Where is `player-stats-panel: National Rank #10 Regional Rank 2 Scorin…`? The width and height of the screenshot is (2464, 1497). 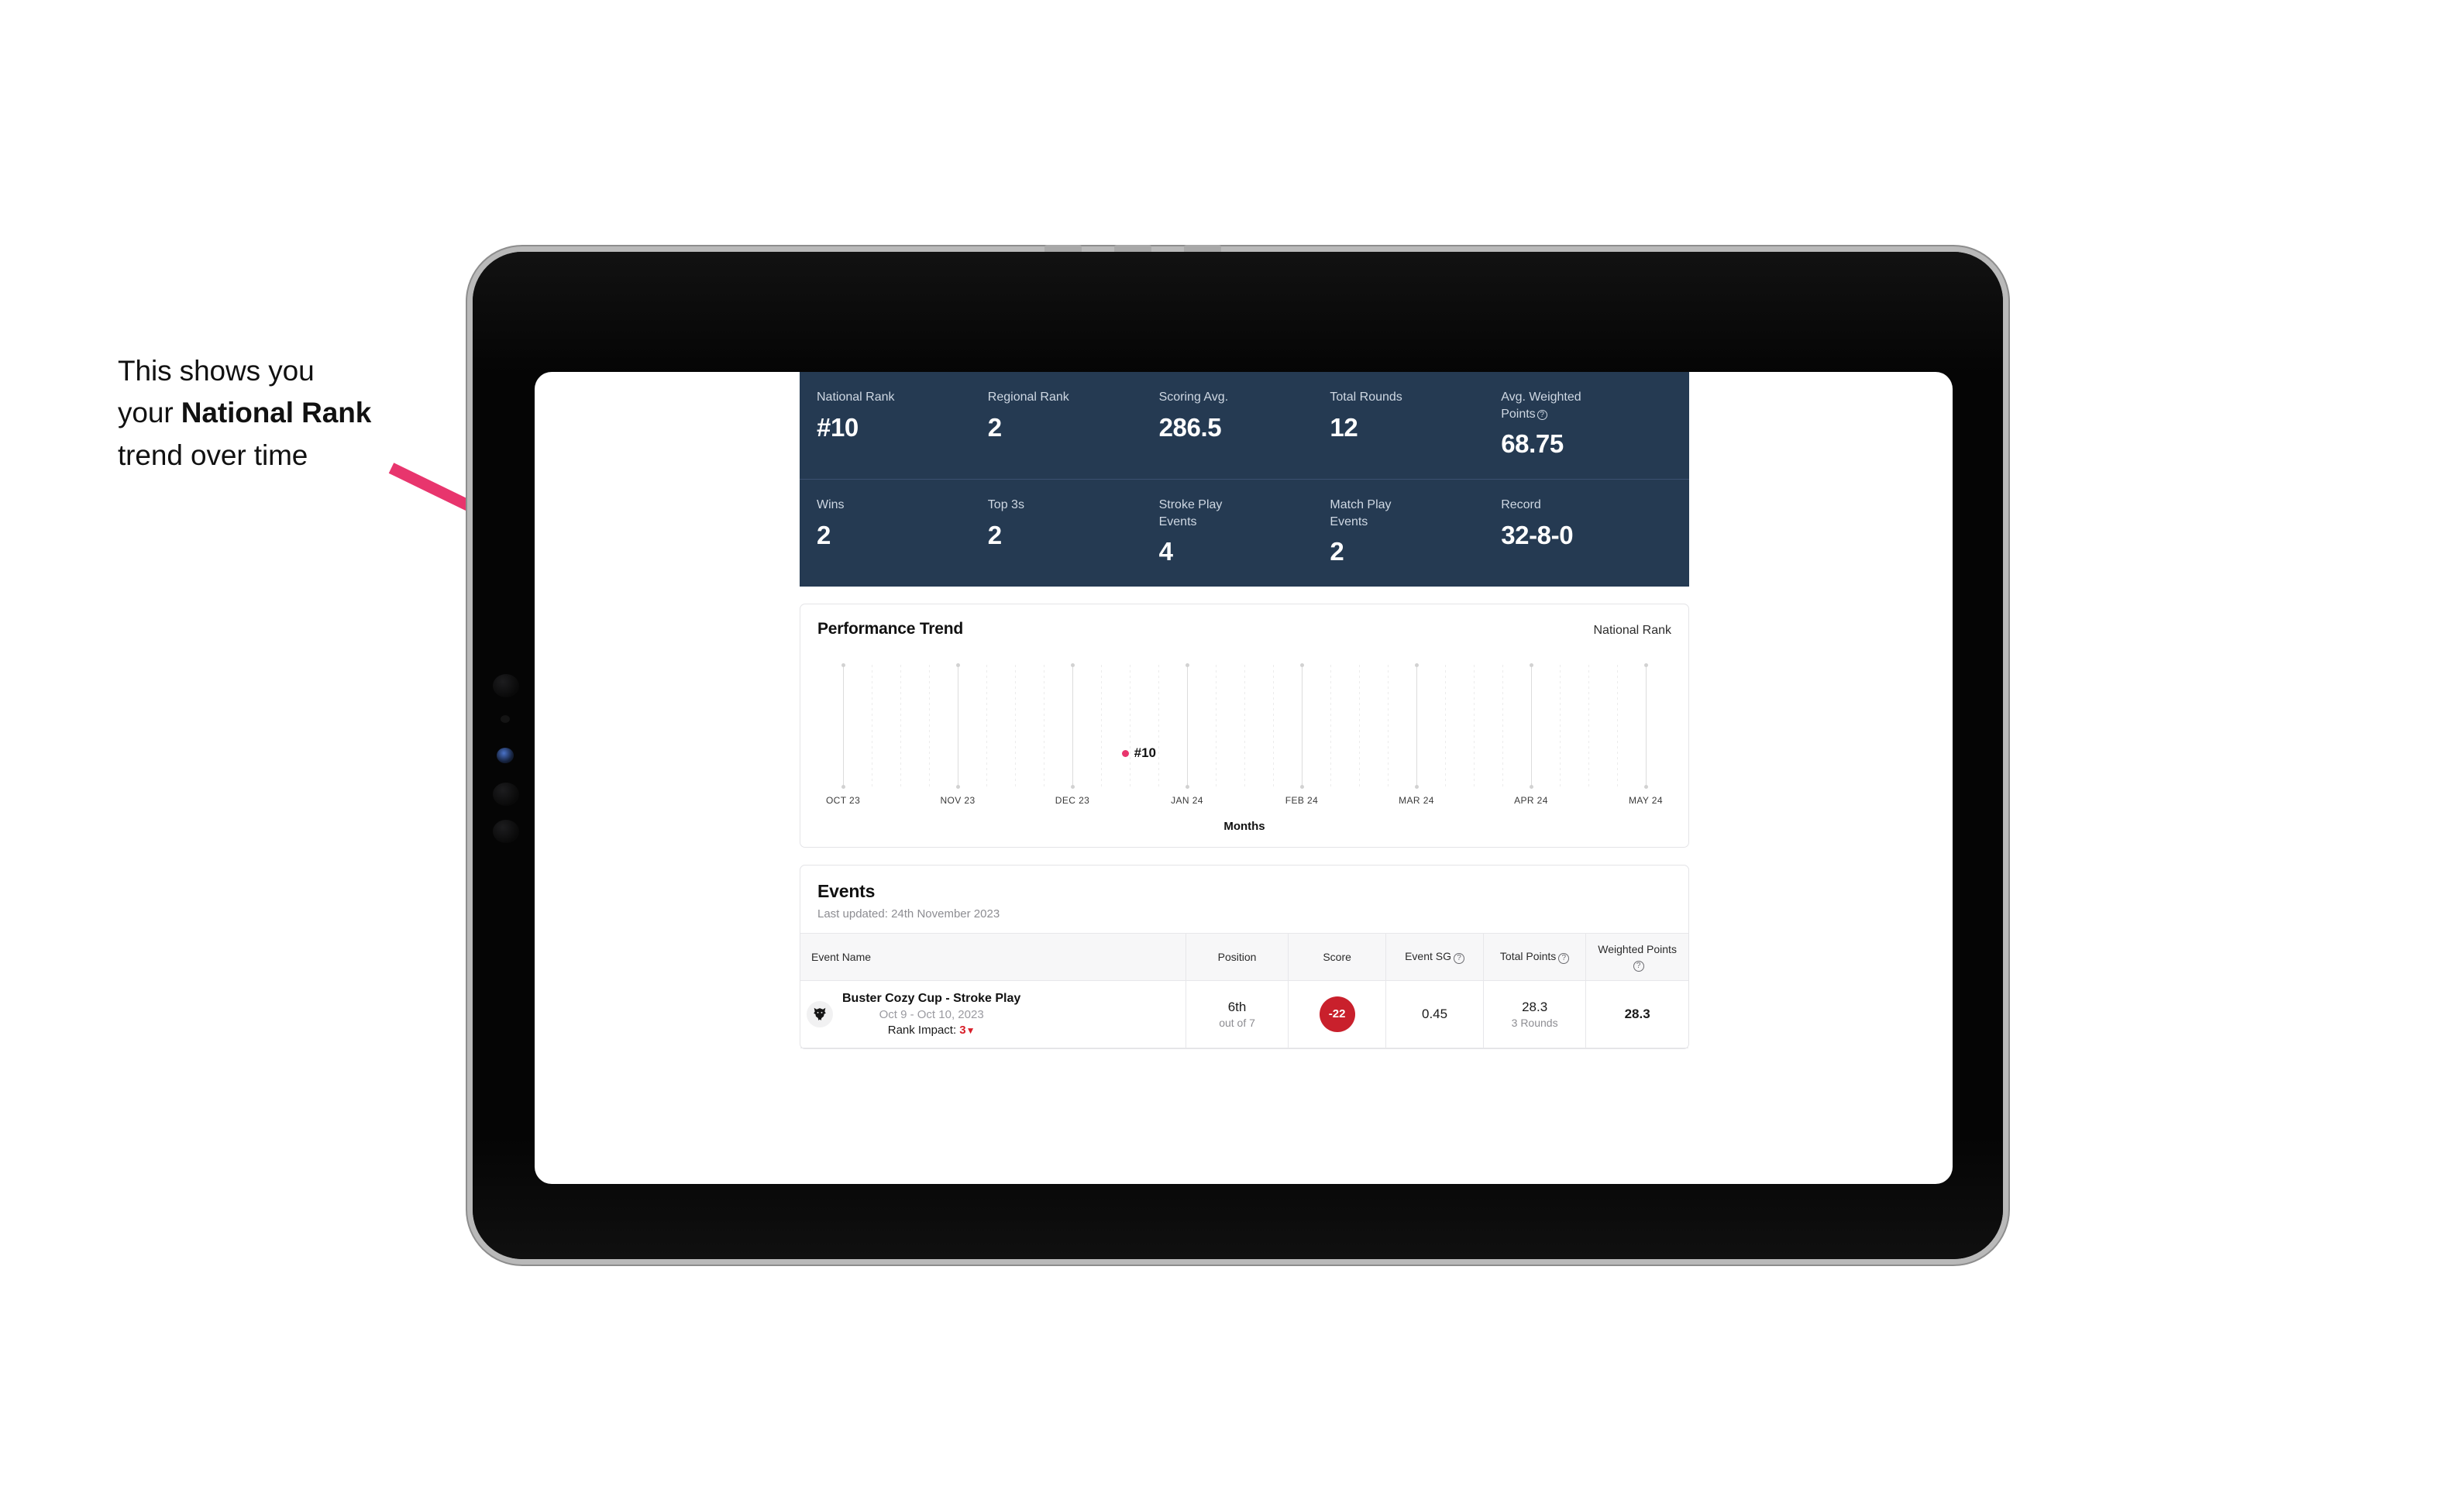 player-stats-panel: National Rank #10 Regional Rank 2 Scorin… is located at coordinates (1244, 480).